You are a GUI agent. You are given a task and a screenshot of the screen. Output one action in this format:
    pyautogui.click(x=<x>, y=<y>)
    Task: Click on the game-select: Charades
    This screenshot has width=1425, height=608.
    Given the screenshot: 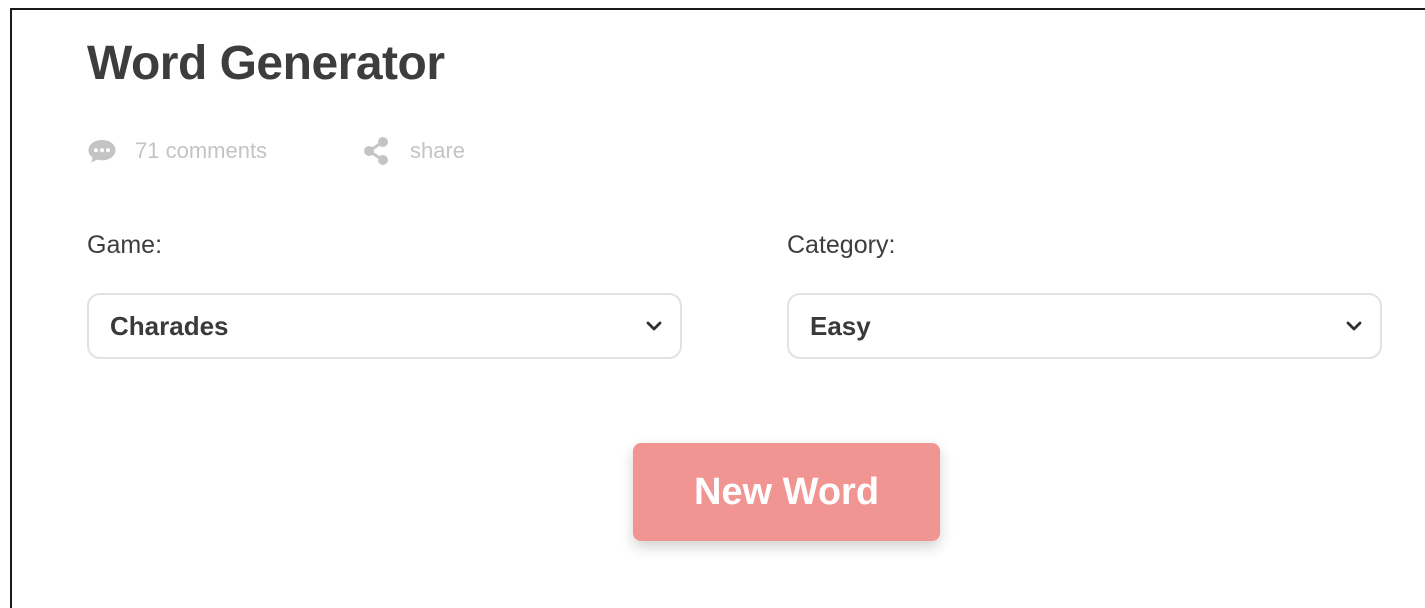 What is the action you would take?
    pyautogui.click(x=384, y=326)
    